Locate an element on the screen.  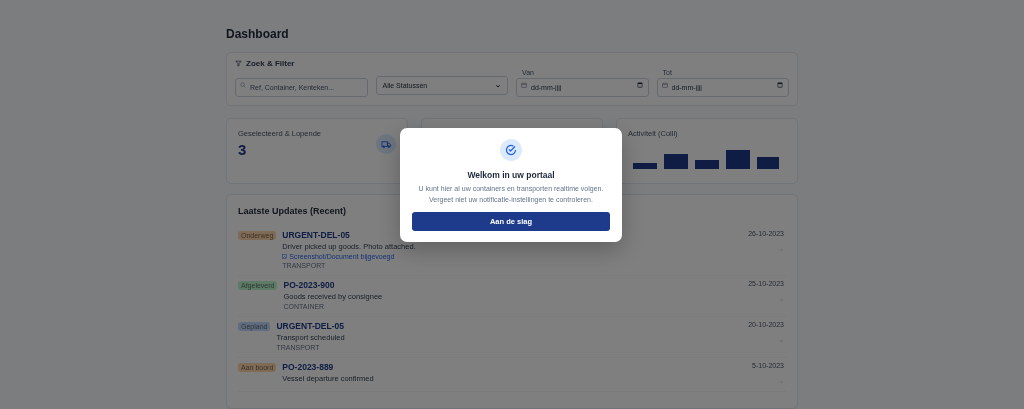
check-circle-icon is located at coordinates (511, 150).